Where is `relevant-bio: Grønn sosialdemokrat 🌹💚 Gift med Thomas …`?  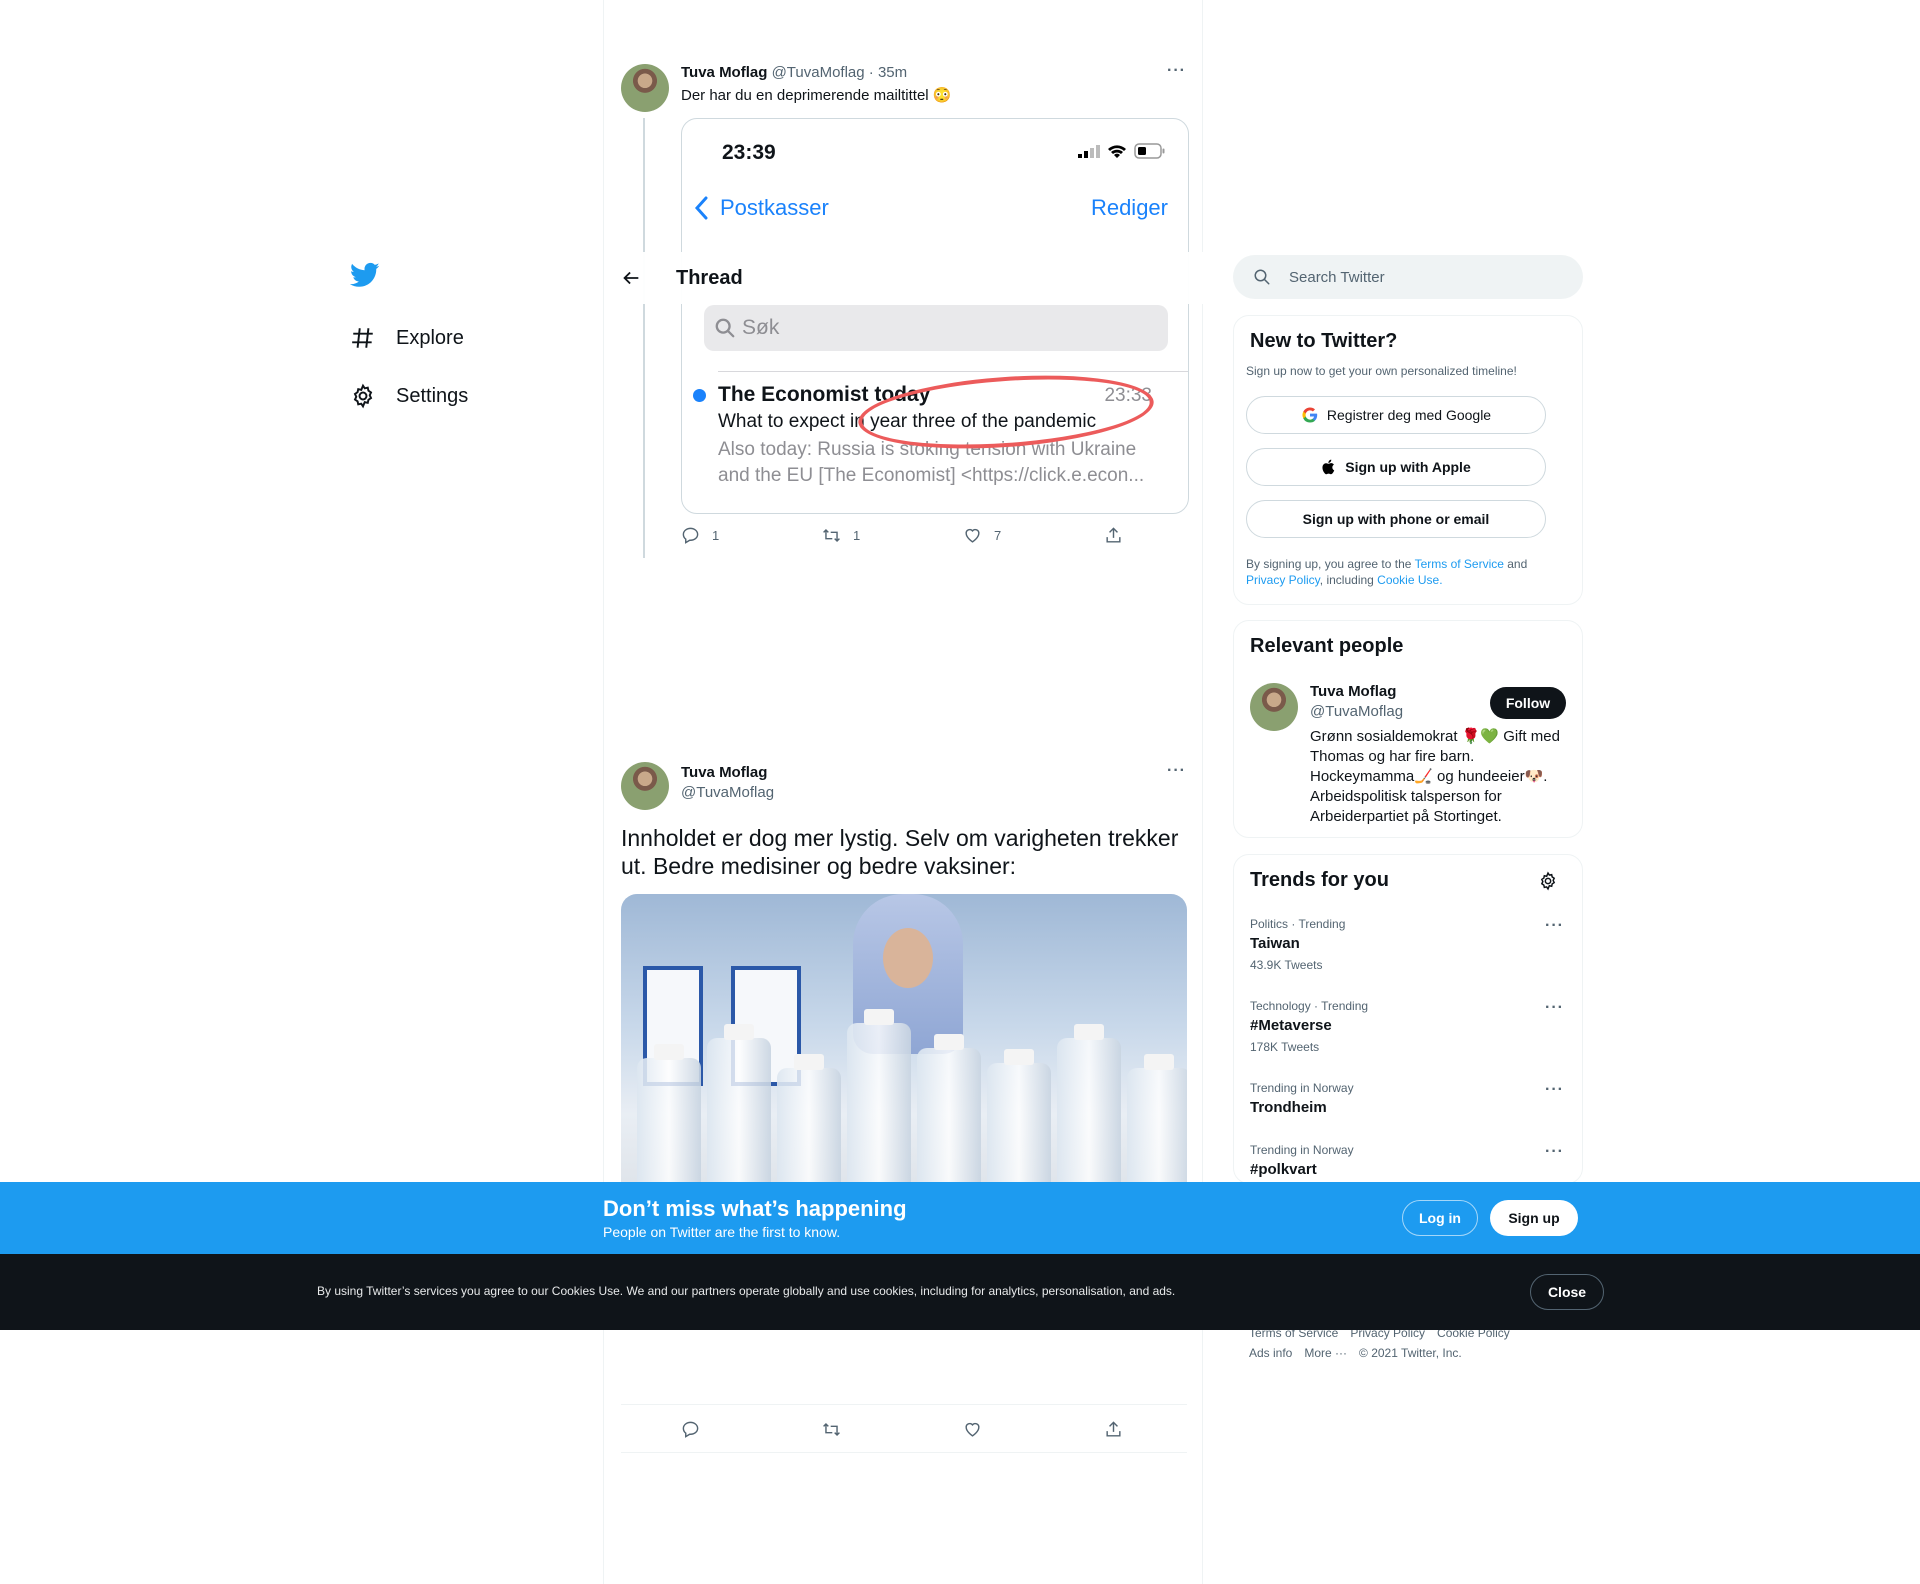
relevant-bio: Grønn sosialdemokrat 🌹💚 Gift med Thomas … is located at coordinates (1435, 776).